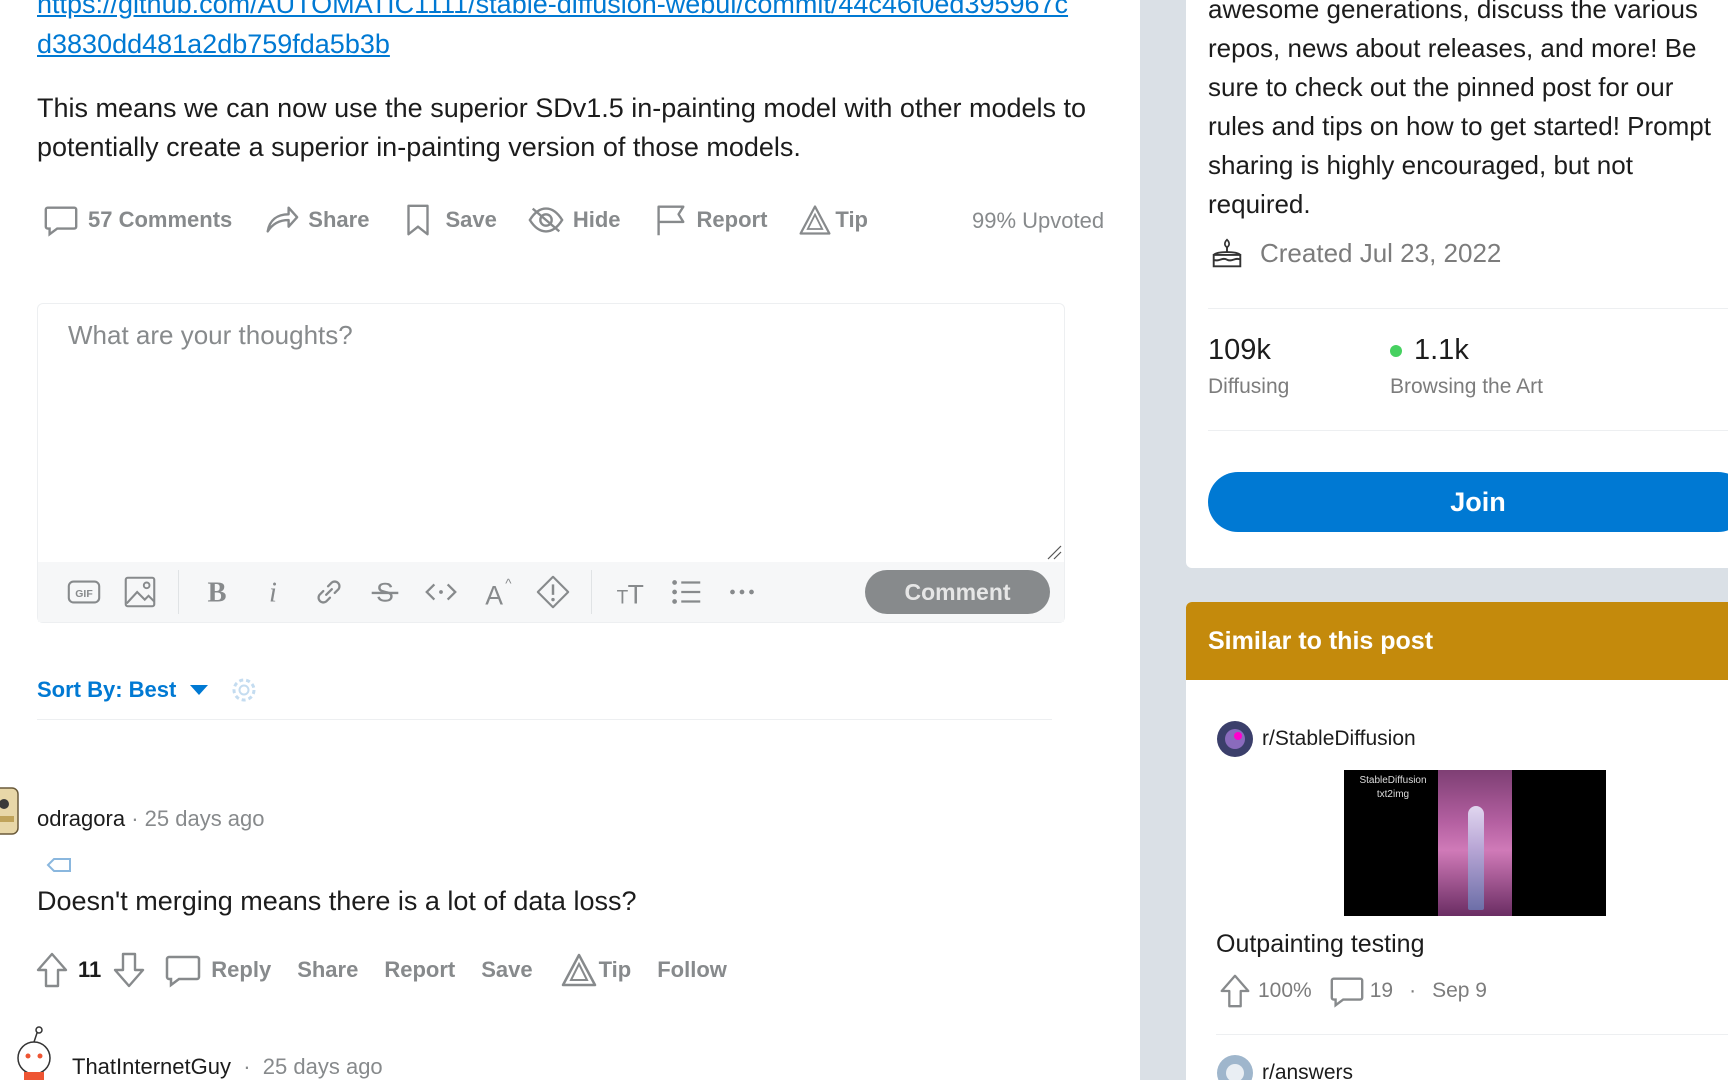  I want to click on comments-count-label: 57 Comments, so click(160, 219).